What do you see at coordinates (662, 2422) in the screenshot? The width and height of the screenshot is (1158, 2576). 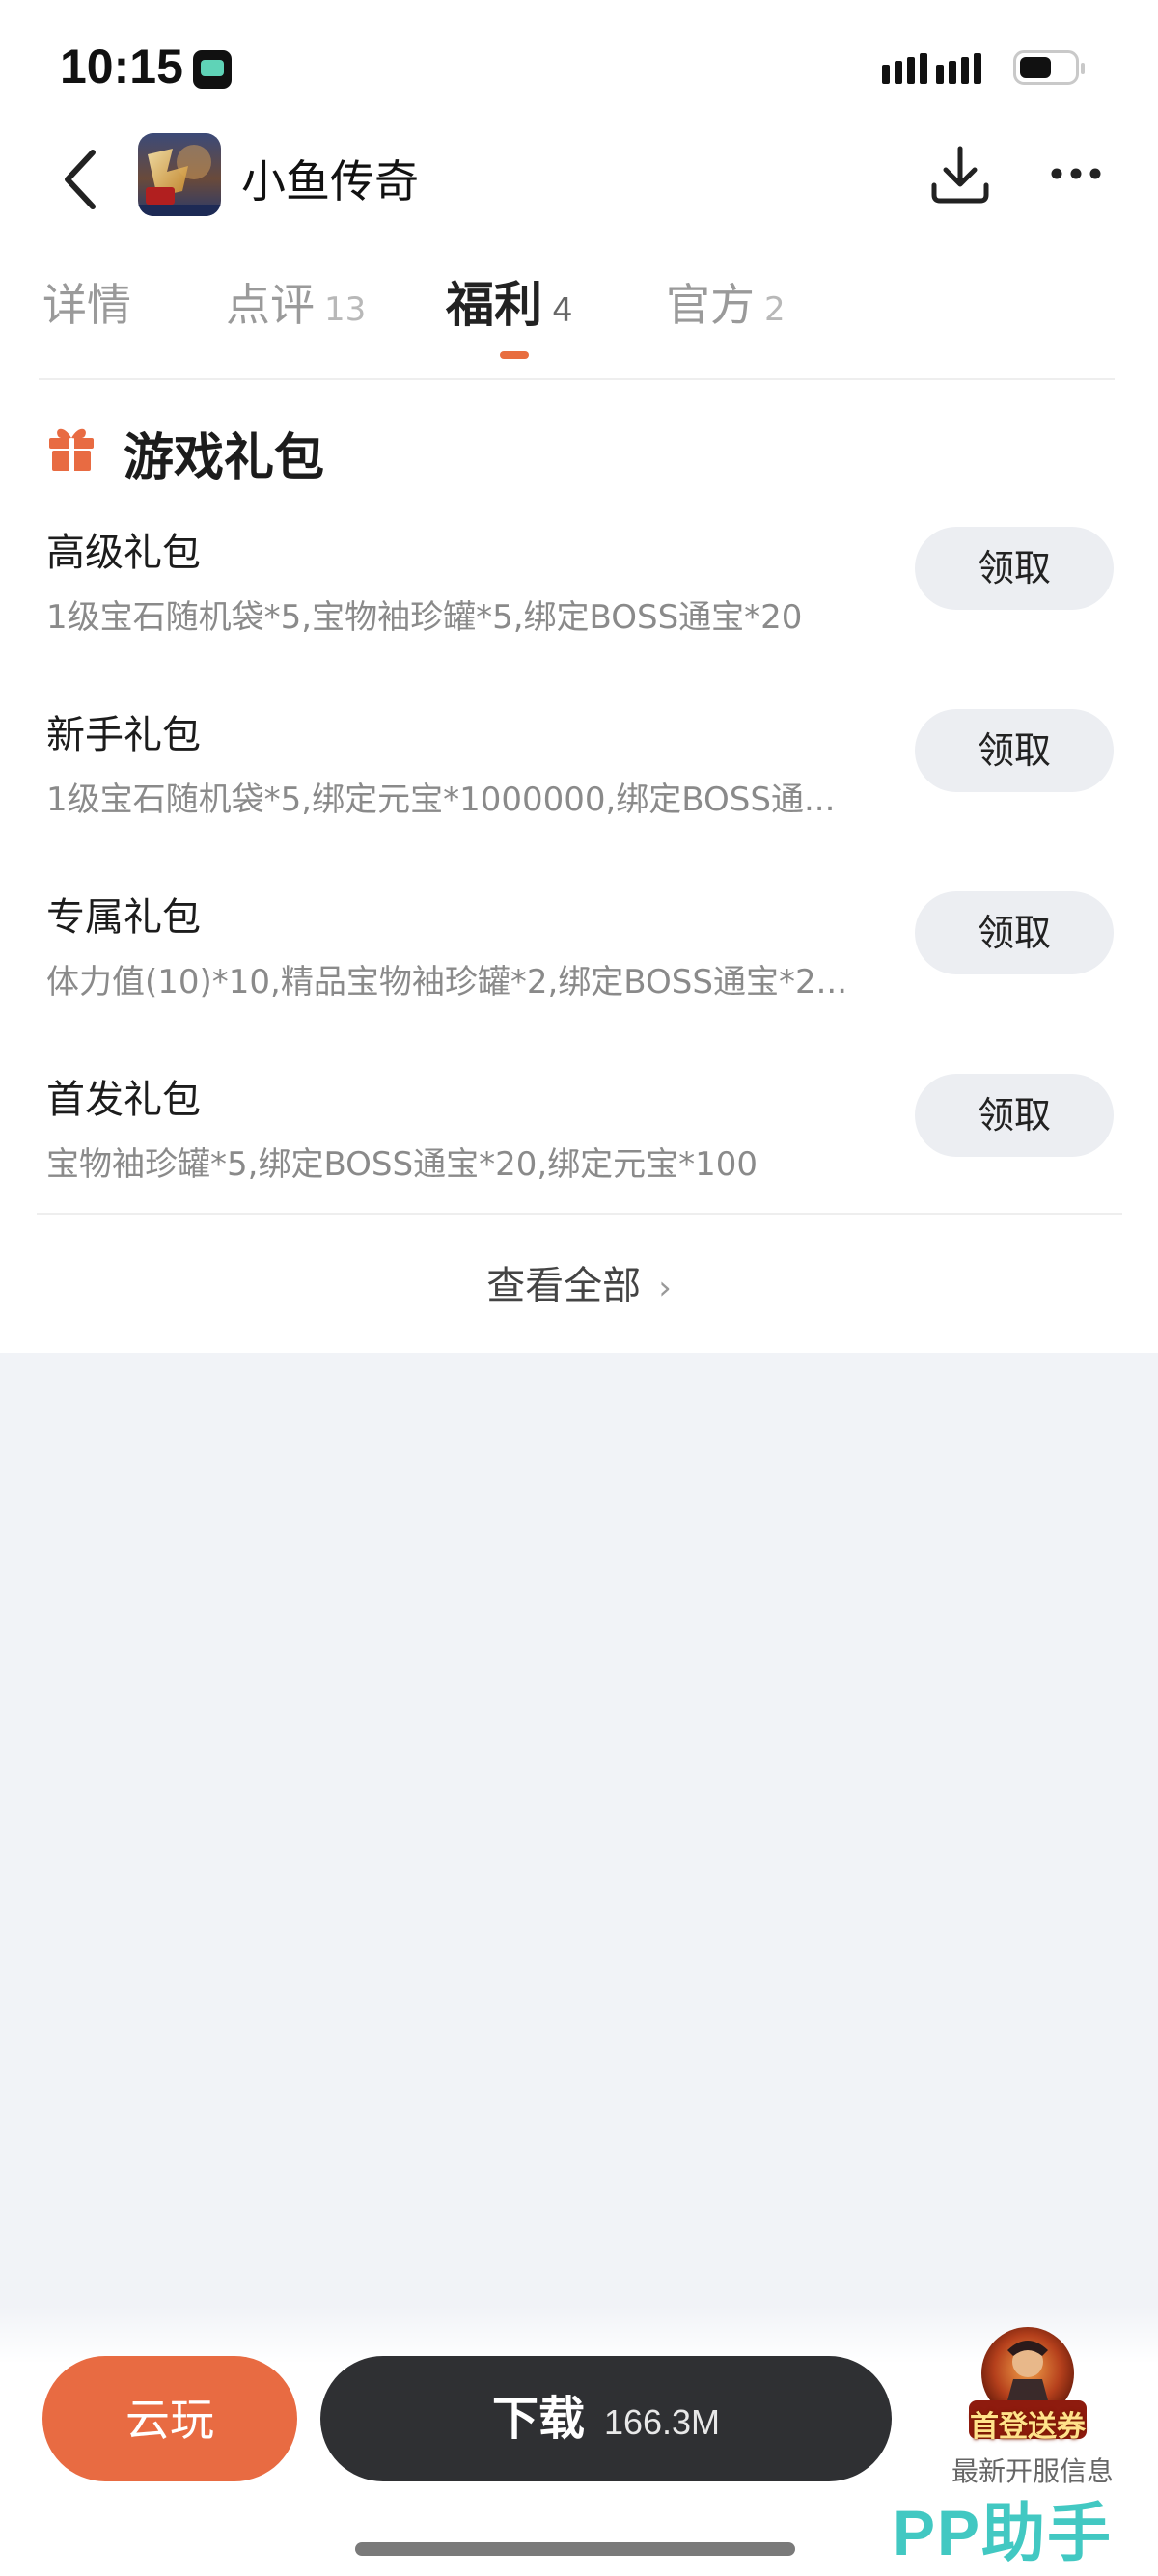 I see `download-size: 166.3M` at bounding box center [662, 2422].